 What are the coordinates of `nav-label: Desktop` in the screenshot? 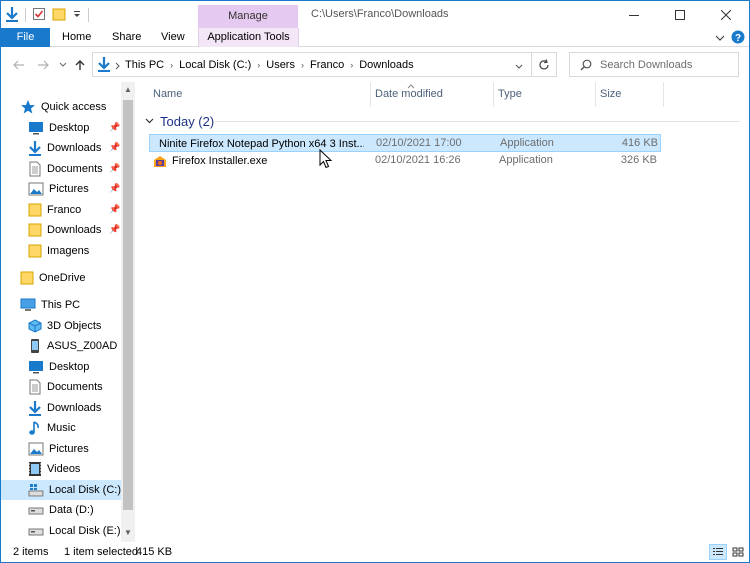 It's located at (69, 367).